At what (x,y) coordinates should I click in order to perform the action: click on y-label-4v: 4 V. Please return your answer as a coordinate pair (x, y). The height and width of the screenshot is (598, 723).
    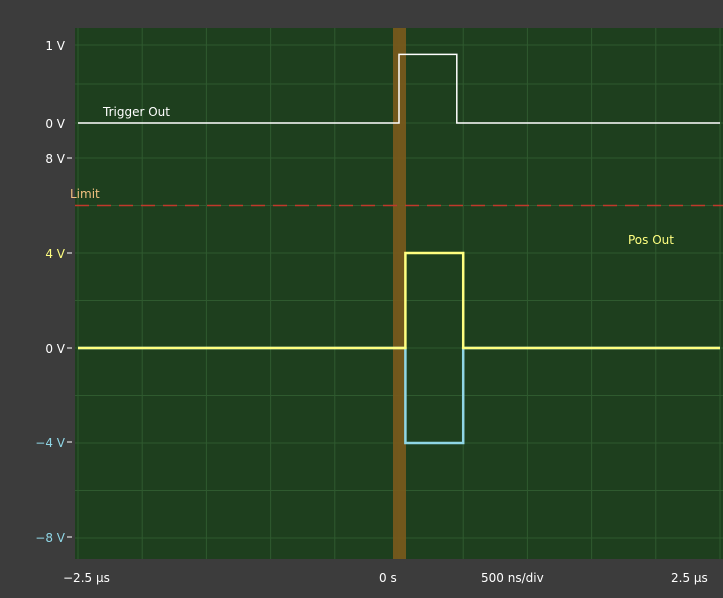
    Looking at the image, I should click on (55, 254).